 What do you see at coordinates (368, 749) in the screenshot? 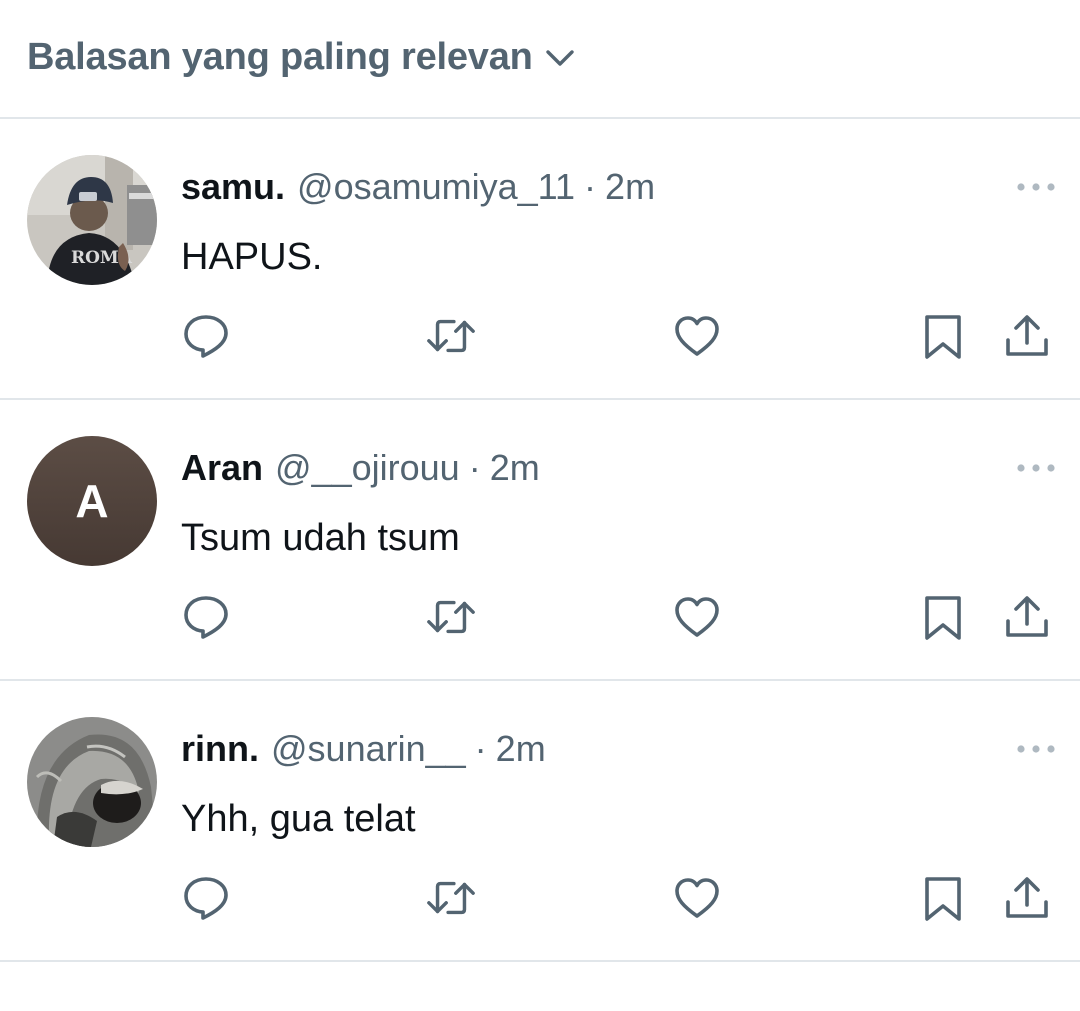
I see `username: @sunarin__` at bounding box center [368, 749].